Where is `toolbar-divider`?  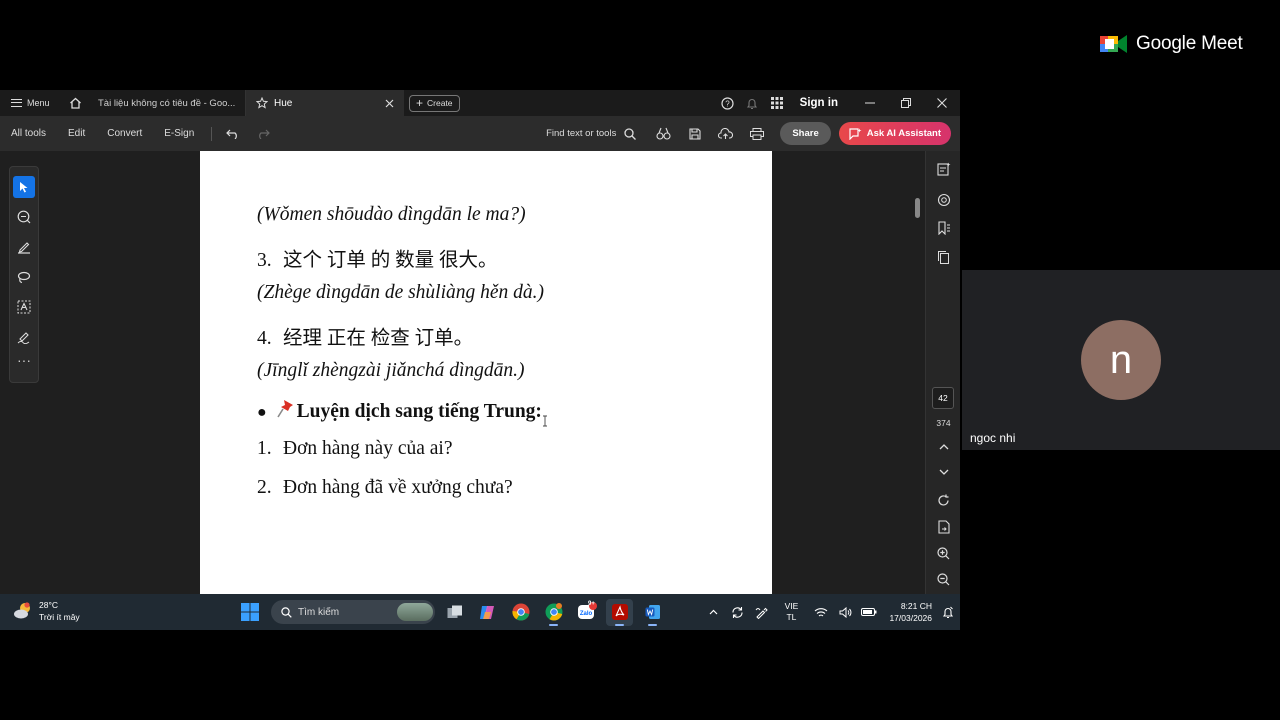
toolbar-divider is located at coordinates (212, 133).